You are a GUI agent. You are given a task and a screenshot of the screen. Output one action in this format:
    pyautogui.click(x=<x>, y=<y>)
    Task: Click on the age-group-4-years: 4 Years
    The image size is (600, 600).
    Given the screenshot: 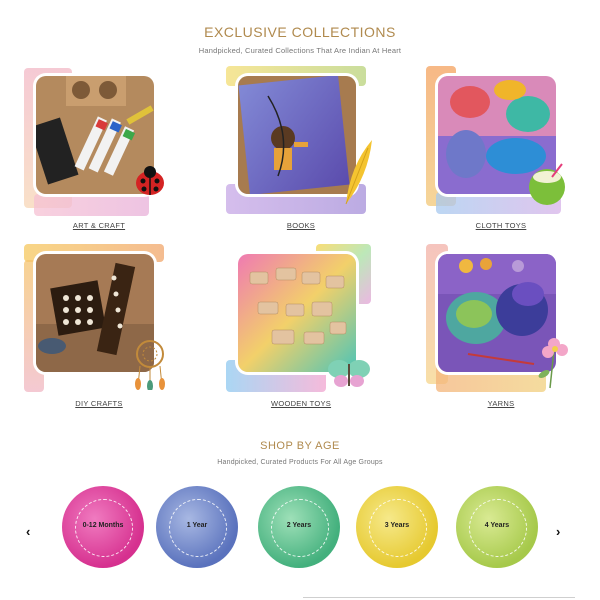 What is the action you would take?
    pyautogui.click(x=497, y=527)
    